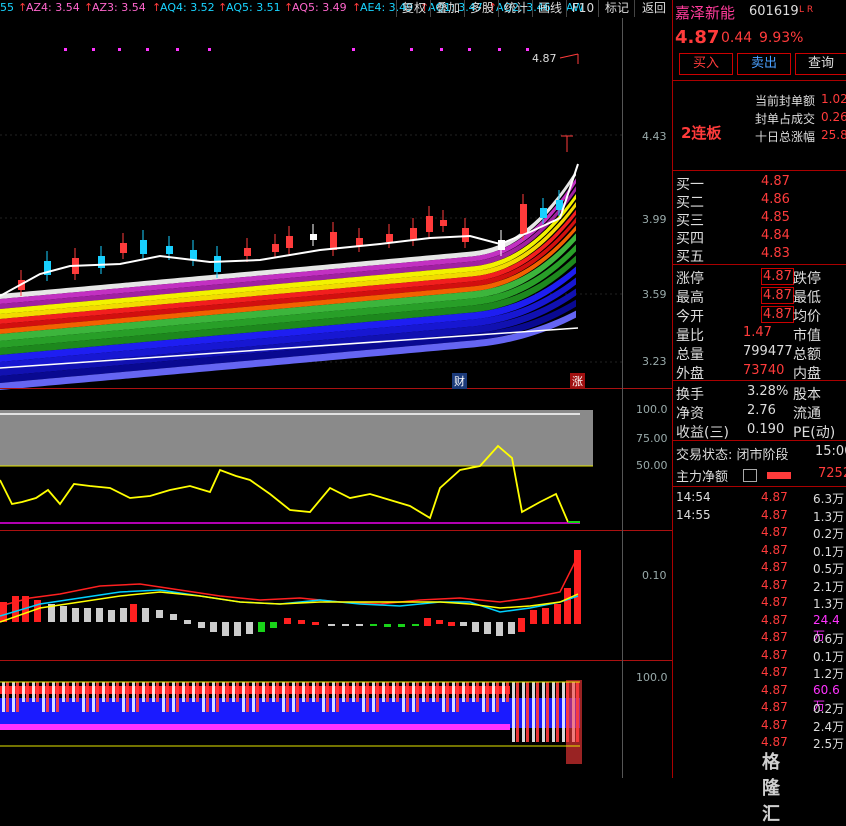  Describe the element at coordinates (690, 221) in the screenshot. I see `bid-level-label: 买三` at that location.